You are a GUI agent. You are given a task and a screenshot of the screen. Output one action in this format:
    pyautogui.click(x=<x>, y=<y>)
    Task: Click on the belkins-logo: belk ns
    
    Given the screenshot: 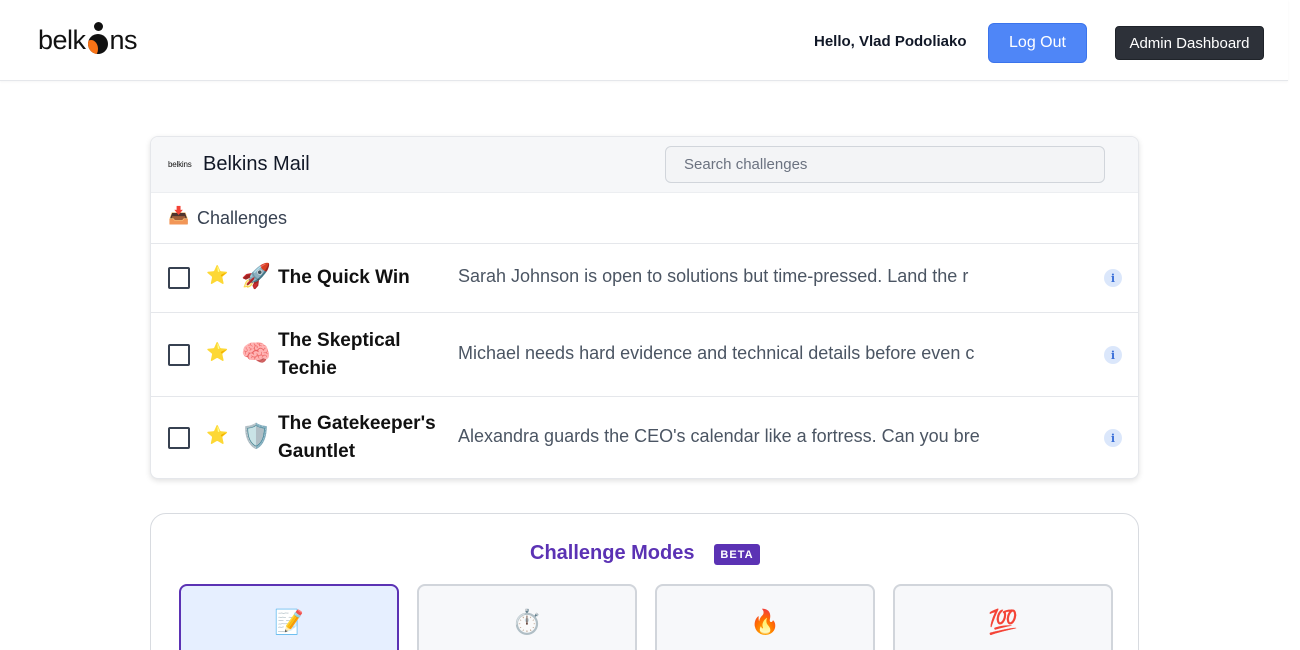 What is the action you would take?
    pyautogui.click(x=88, y=39)
    